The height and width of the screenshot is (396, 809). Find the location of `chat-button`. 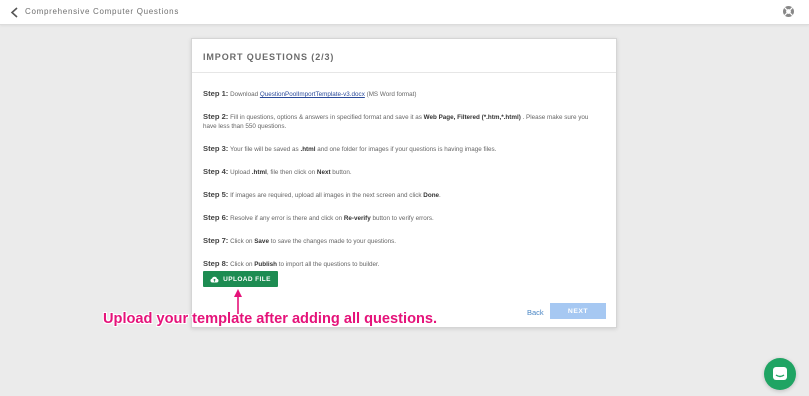

chat-button is located at coordinates (780, 374).